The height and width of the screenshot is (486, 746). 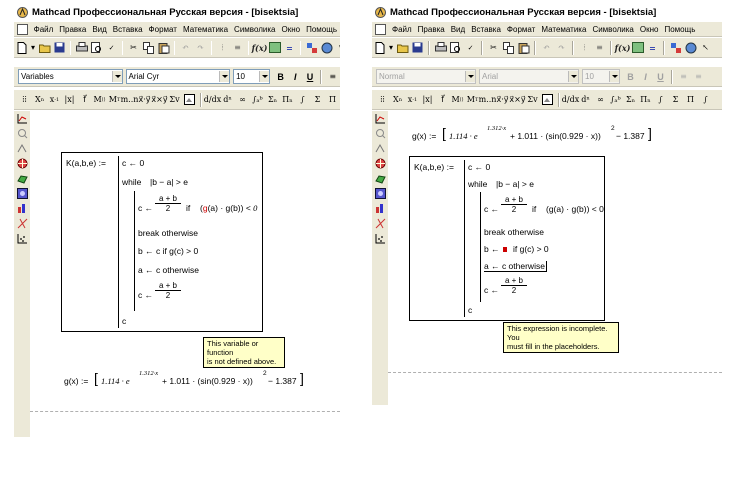 What do you see at coordinates (521, 29) in the screenshot?
I see `menu-format: Формат` at bounding box center [521, 29].